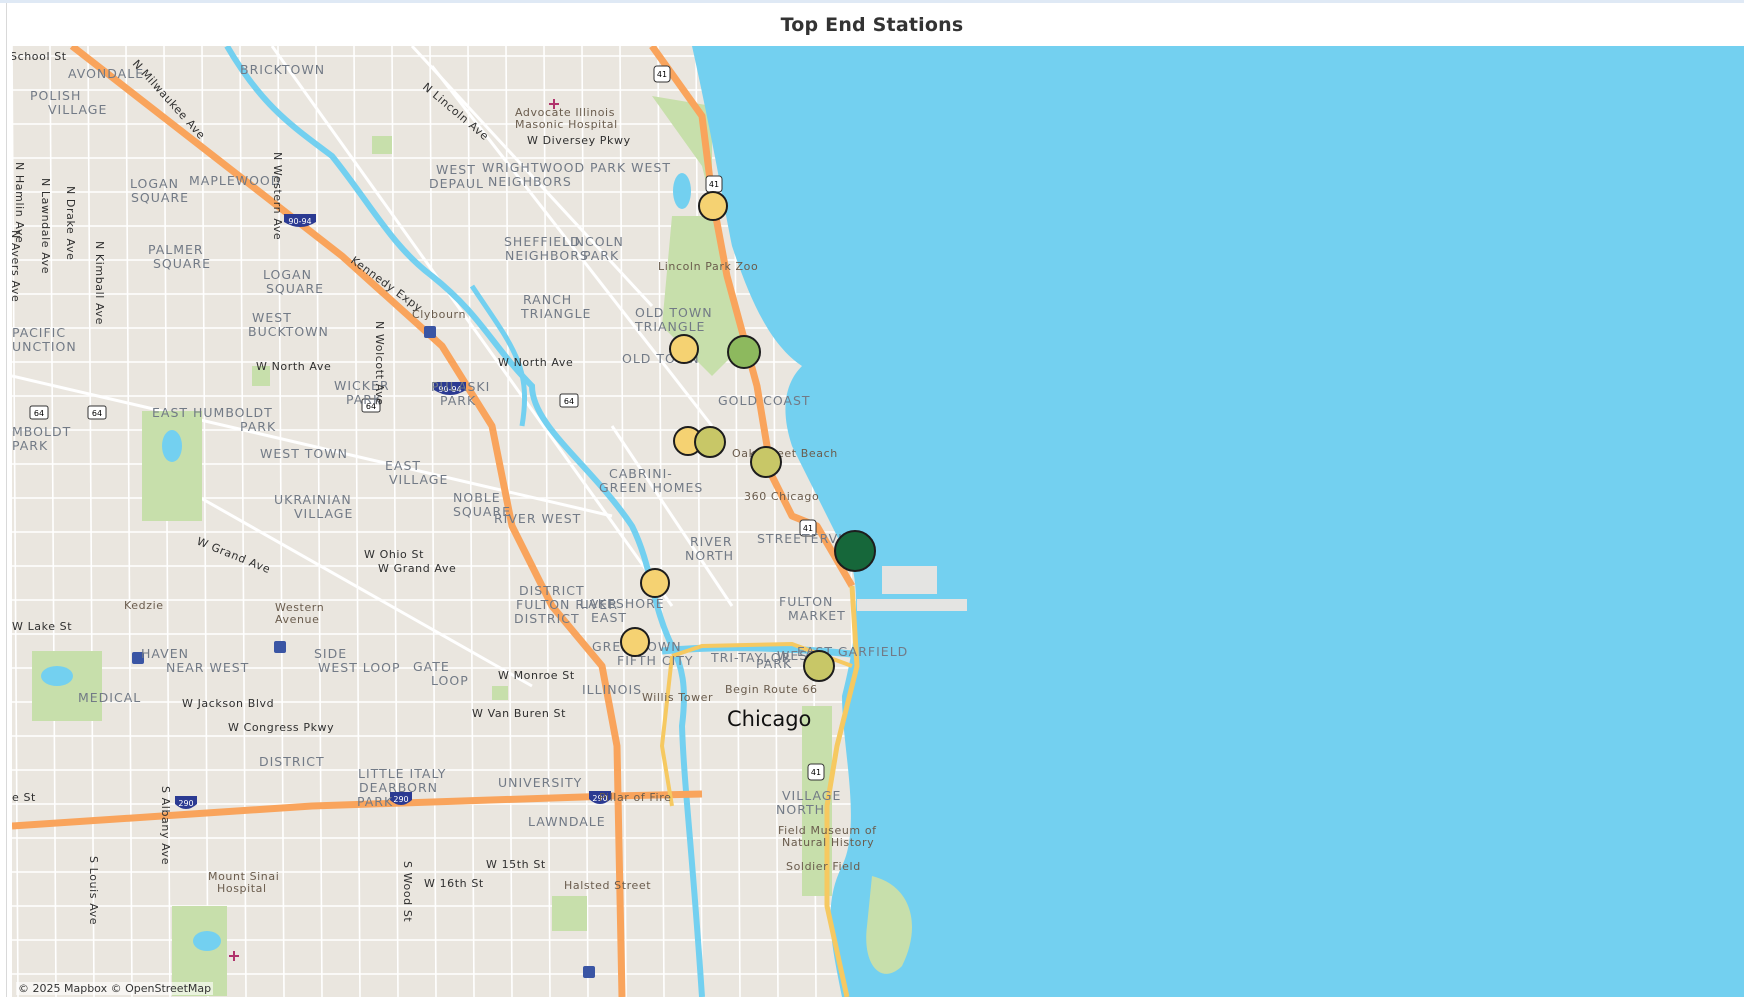 Image resolution: width=1744 pixels, height=997 pixels. Describe the element at coordinates (144, 605) in the screenshot. I see `poi-label: Kedzie` at that location.